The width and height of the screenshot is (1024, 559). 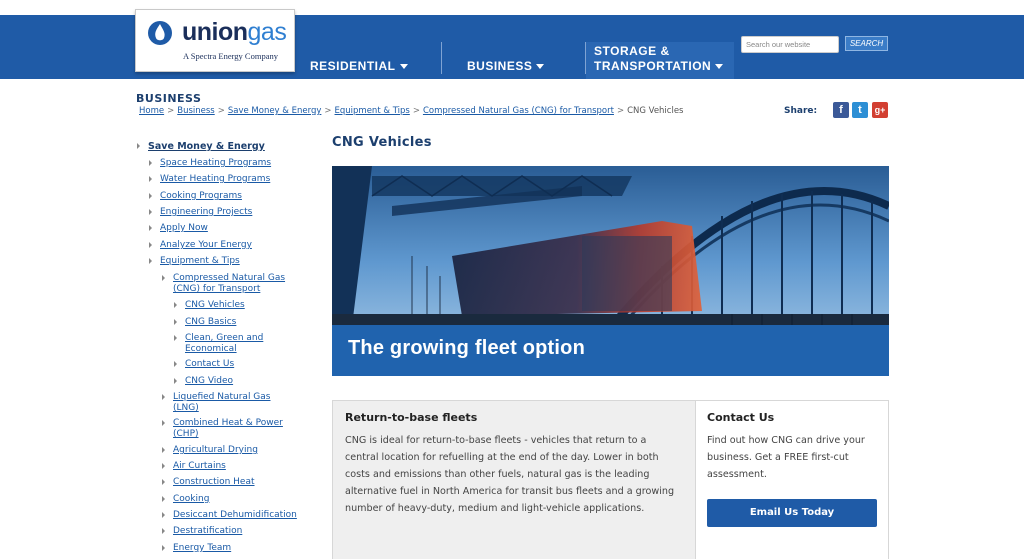 What do you see at coordinates (206, 245) in the screenshot?
I see `leftnav-label: Analyze Your Energy` at bounding box center [206, 245].